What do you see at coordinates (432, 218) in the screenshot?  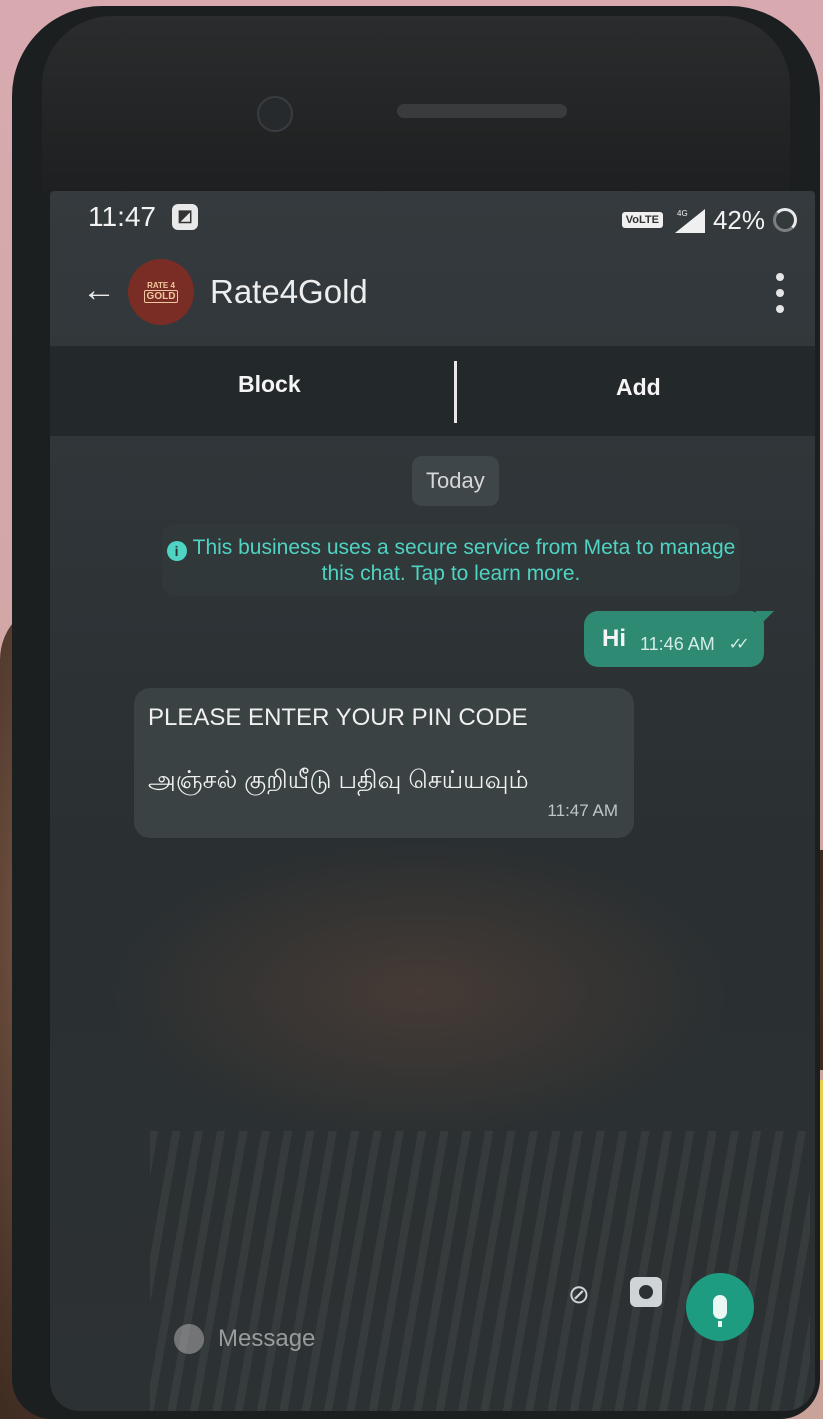 I see `status-bar: 11:47 ◩ VoLTE 4G 42%` at bounding box center [432, 218].